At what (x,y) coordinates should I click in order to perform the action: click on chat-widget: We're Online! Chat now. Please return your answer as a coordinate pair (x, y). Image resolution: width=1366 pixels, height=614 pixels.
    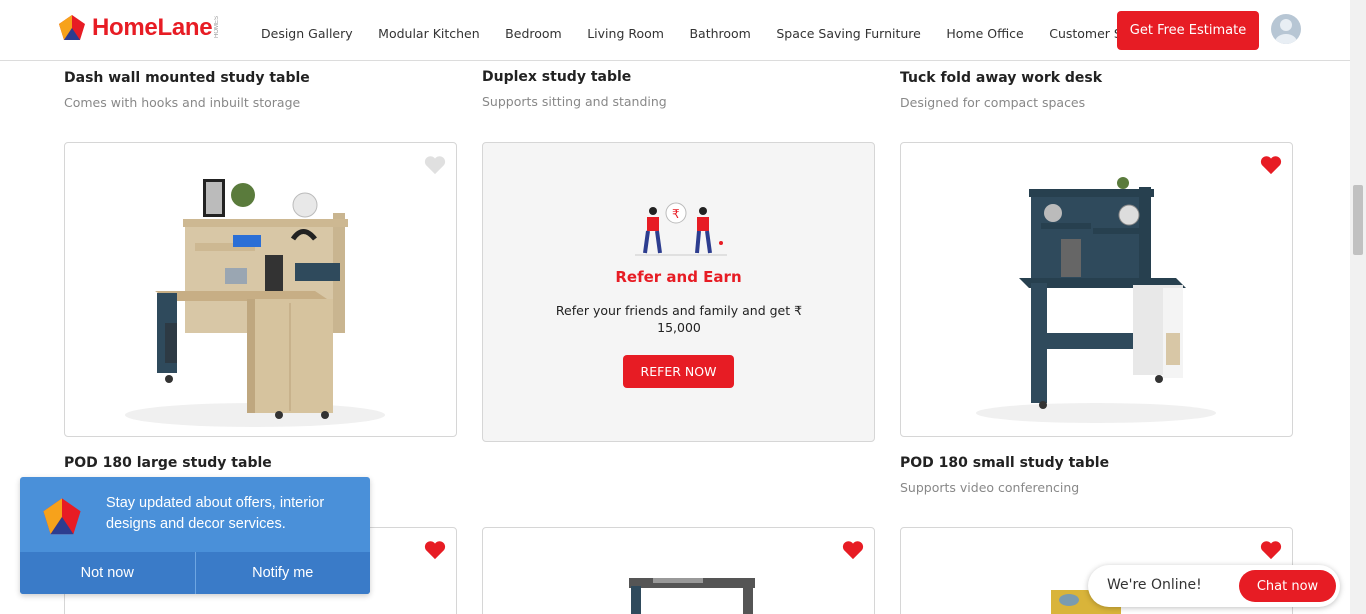
    Looking at the image, I should click on (1214, 586).